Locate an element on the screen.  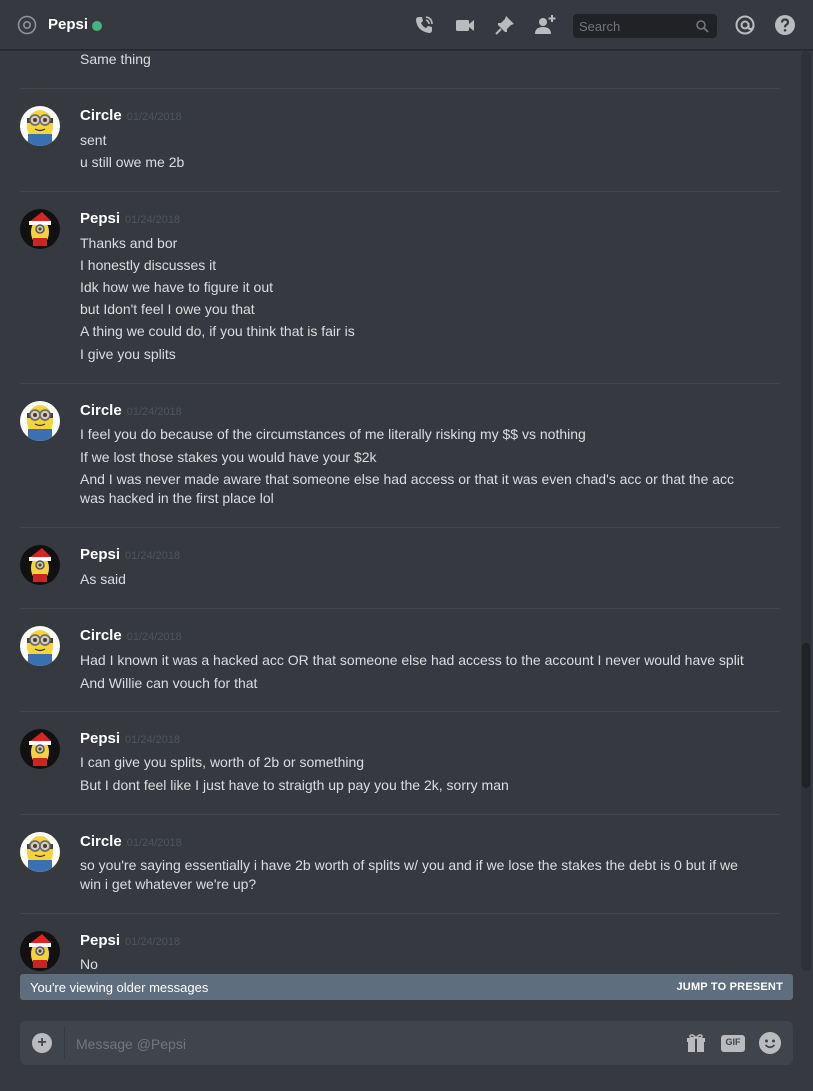
at-icon is located at coordinates (27, 25).